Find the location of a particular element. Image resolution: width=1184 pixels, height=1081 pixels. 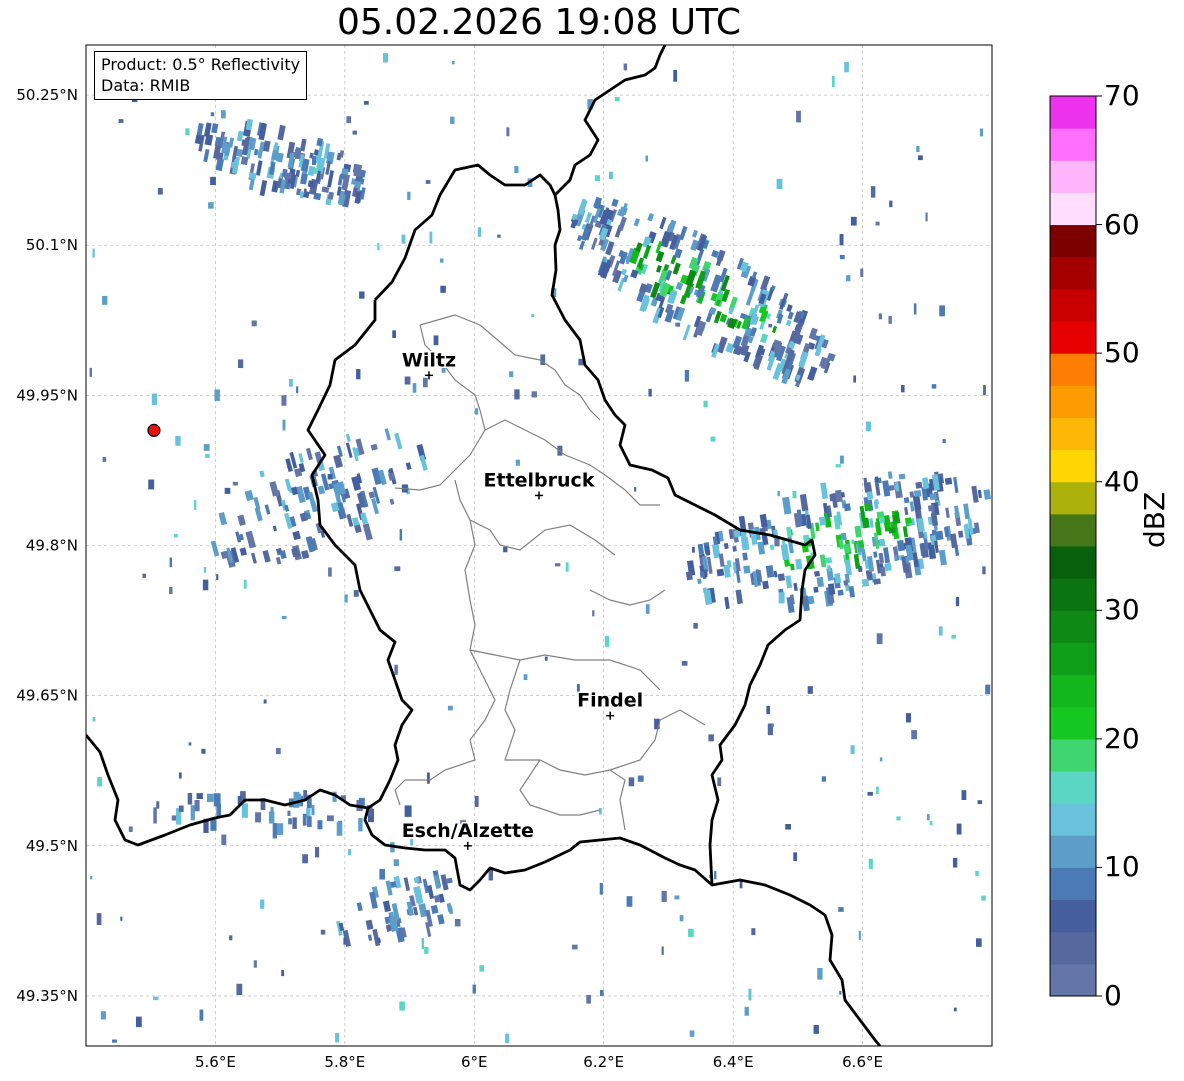

place-label: Wiltz is located at coordinates (429, 360).